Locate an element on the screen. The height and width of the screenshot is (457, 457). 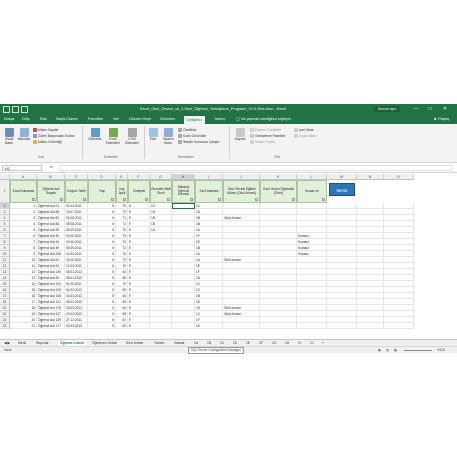
column-title-text: Sınıf Ataması is located at coordinates (209, 190).